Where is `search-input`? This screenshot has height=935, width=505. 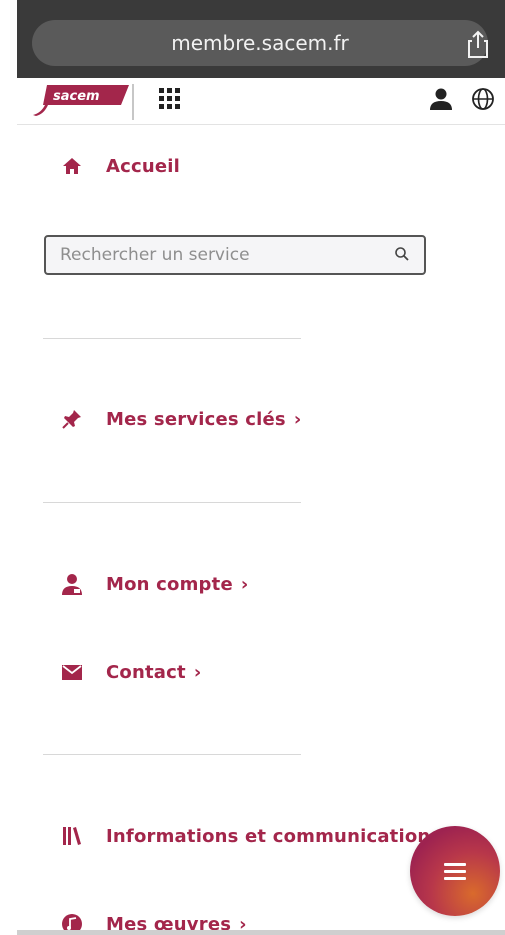
search-input is located at coordinates (213, 255).